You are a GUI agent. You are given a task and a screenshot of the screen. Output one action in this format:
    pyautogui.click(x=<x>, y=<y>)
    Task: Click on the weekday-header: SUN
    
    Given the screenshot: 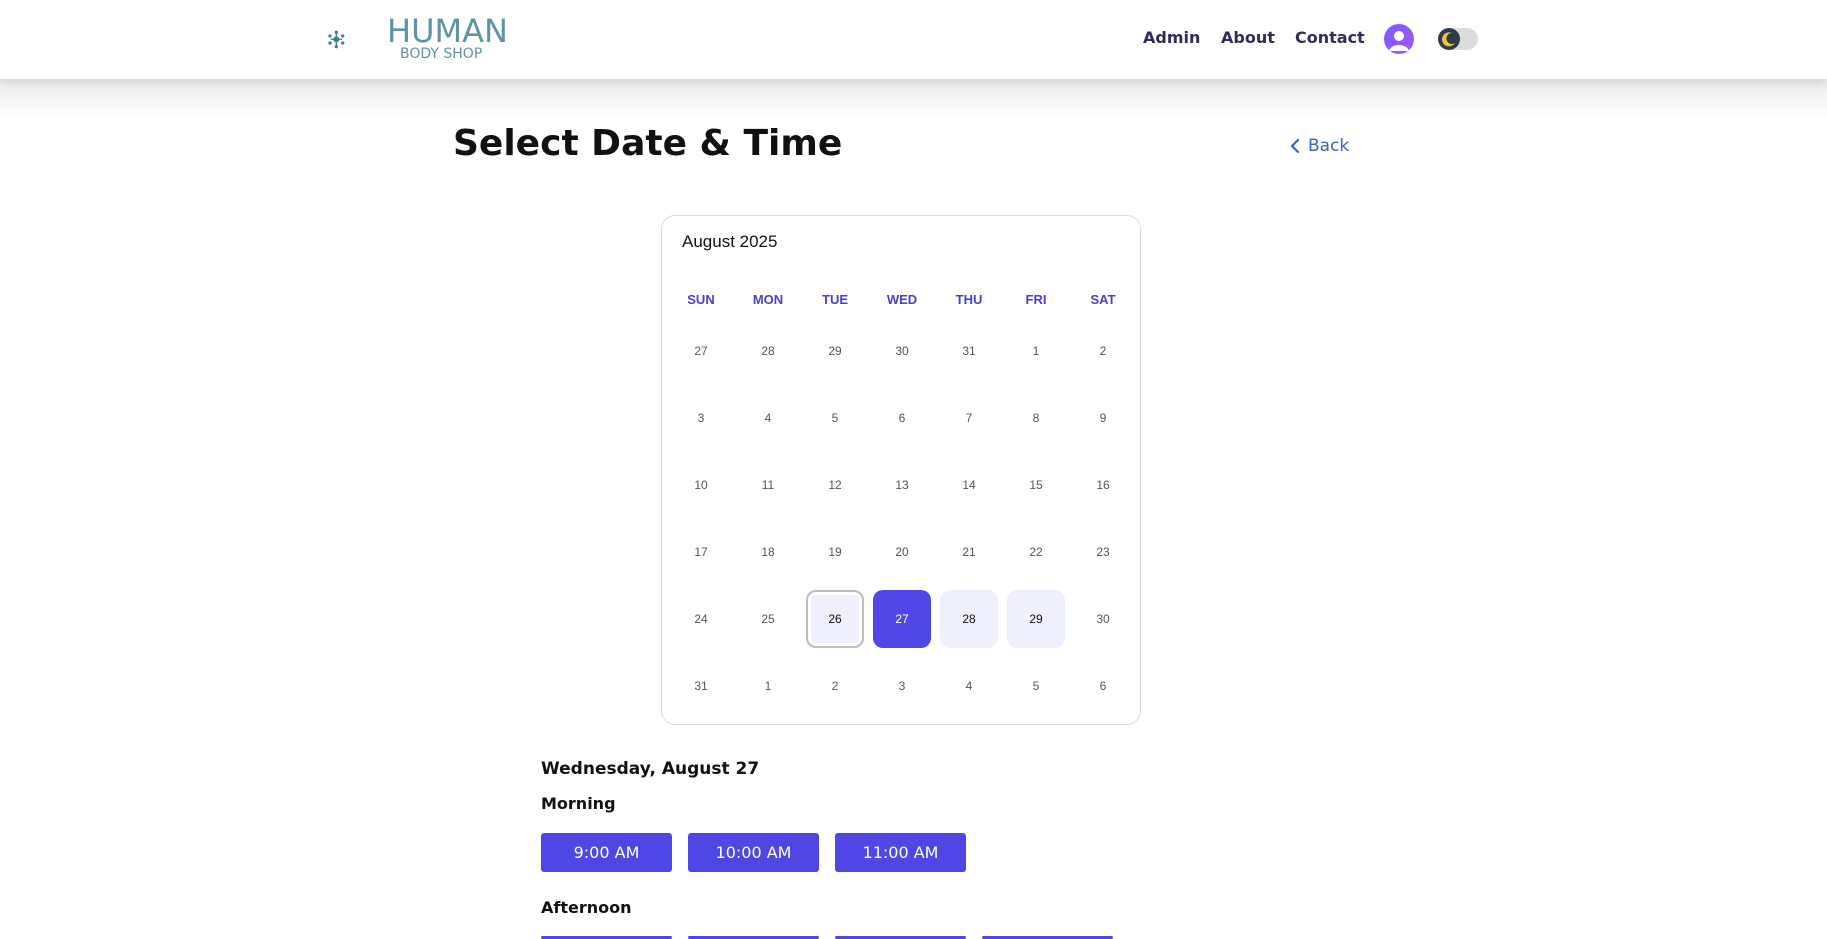 What is the action you would take?
    pyautogui.click(x=701, y=299)
    